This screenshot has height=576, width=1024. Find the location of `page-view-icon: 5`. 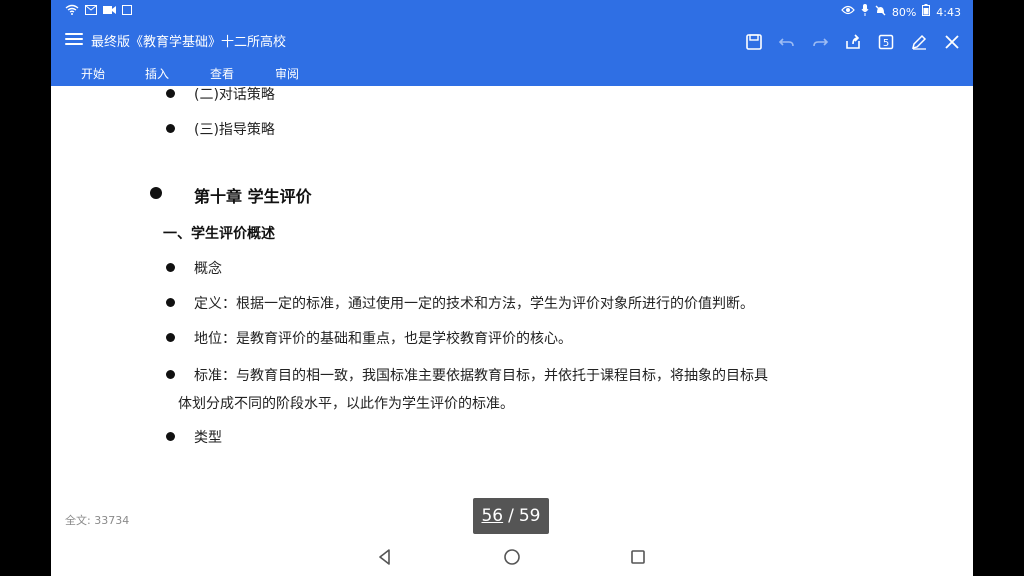

page-view-icon: 5 is located at coordinates (885, 41).